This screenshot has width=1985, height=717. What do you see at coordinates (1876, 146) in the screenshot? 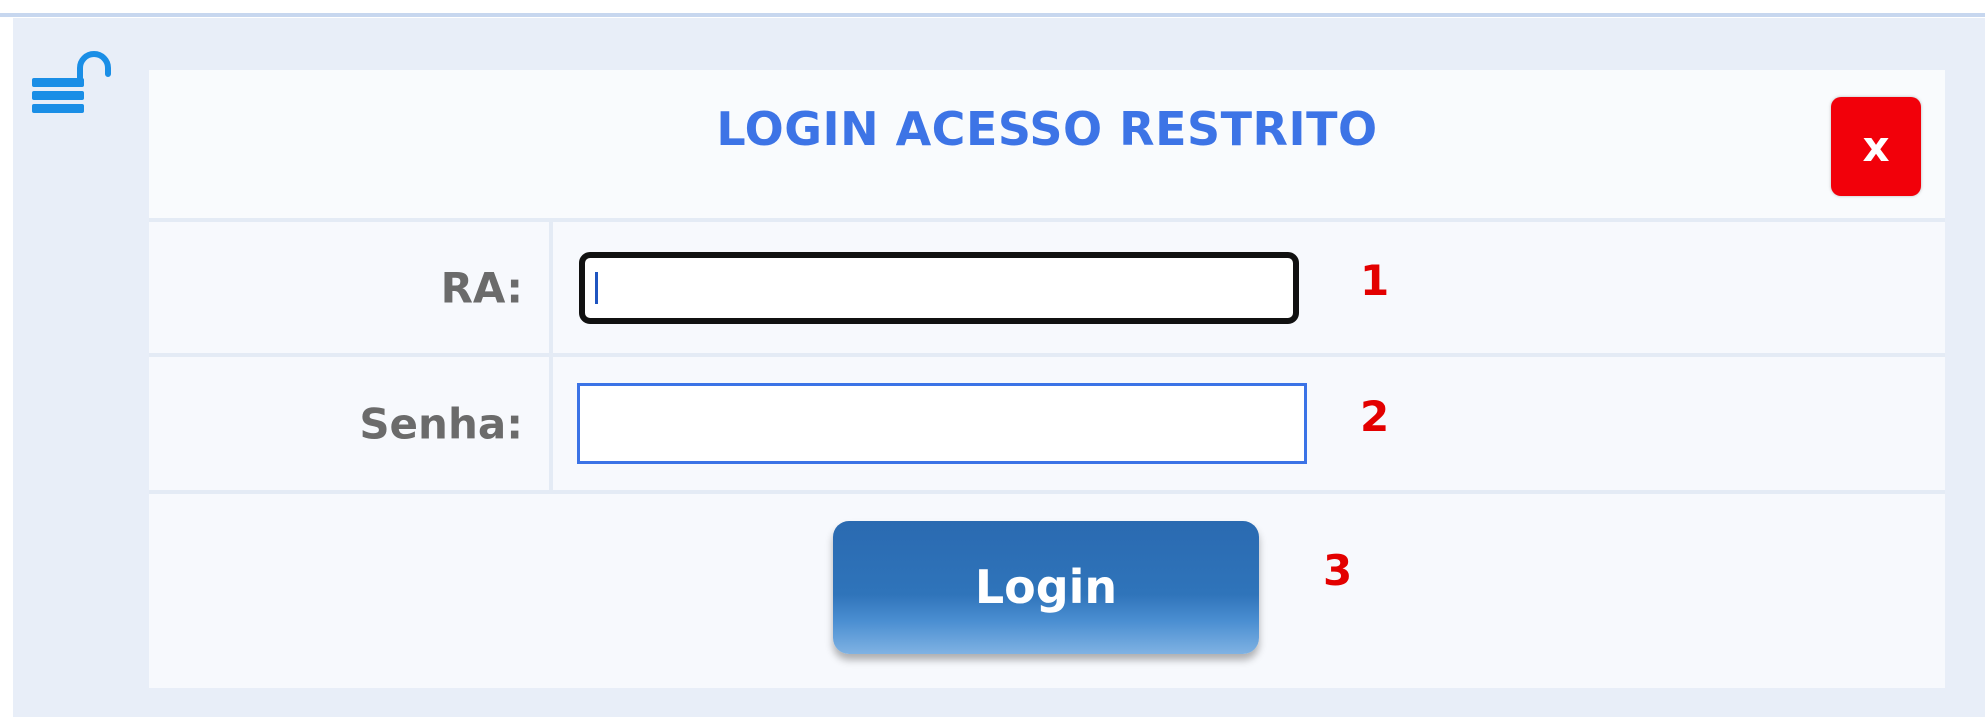
I see `close-button: x` at bounding box center [1876, 146].